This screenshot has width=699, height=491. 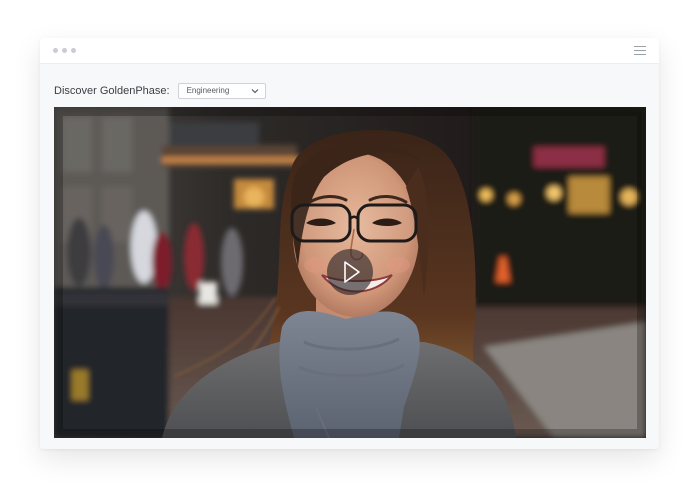 I want to click on discover-toolbar: Discover GoldenPhase: Engineering, so click(x=160, y=91).